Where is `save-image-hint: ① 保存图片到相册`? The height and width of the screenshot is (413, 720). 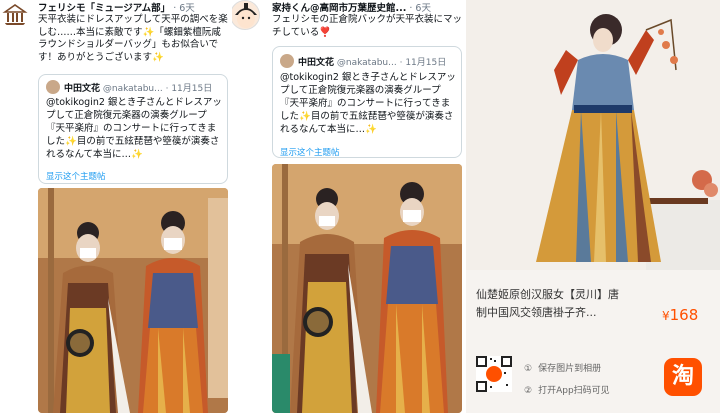
save-image-hint: ① 保存图片到相册 is located at coordinates (562, 367).